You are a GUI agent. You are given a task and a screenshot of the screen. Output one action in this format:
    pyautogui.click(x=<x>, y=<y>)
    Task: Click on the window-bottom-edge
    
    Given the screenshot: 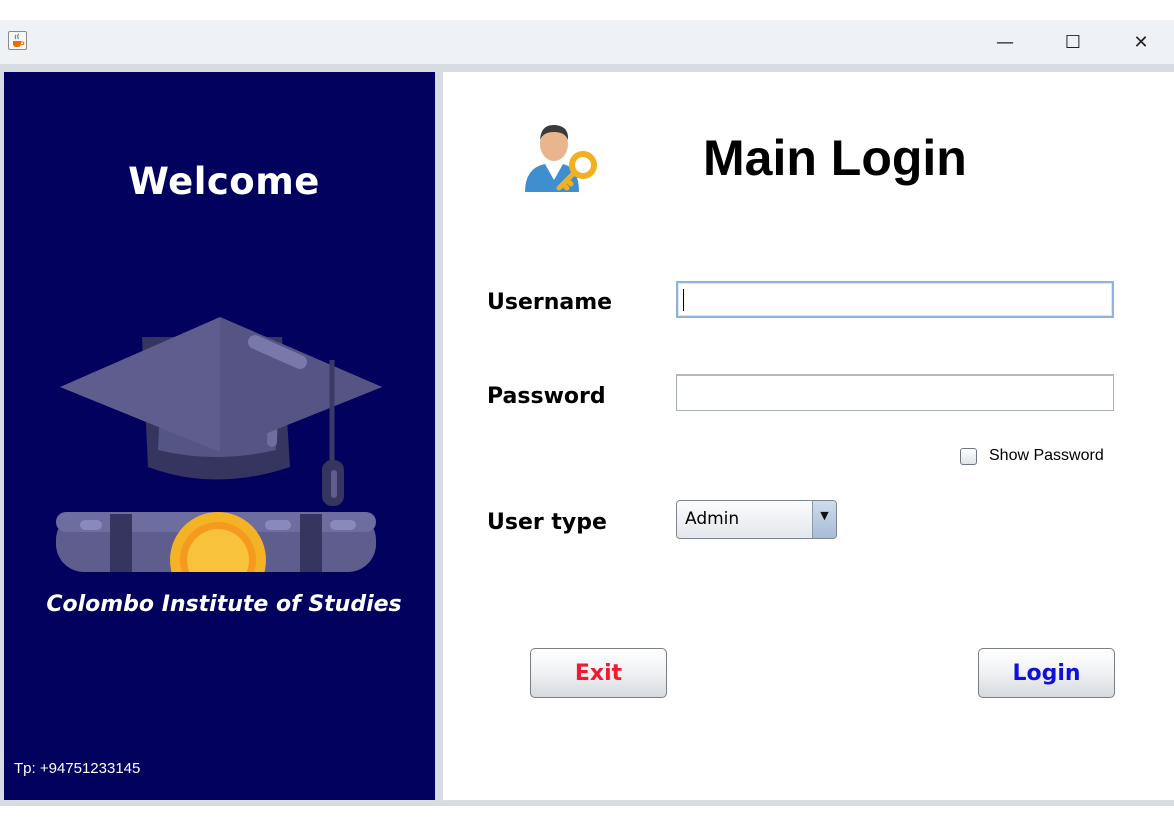 What is the action you would take?
    pyautogui.click(x=587, y=816)
    